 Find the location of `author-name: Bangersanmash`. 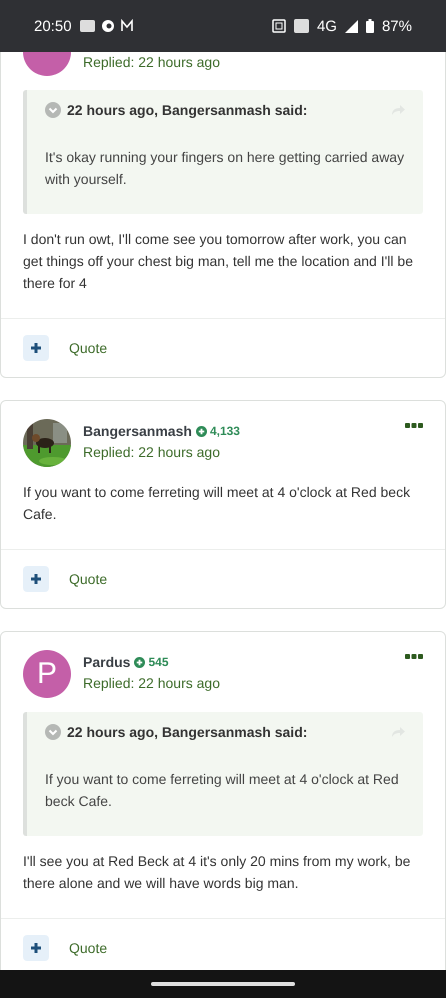

author-name: Bangersanmash is located at coordinates (137, 431).